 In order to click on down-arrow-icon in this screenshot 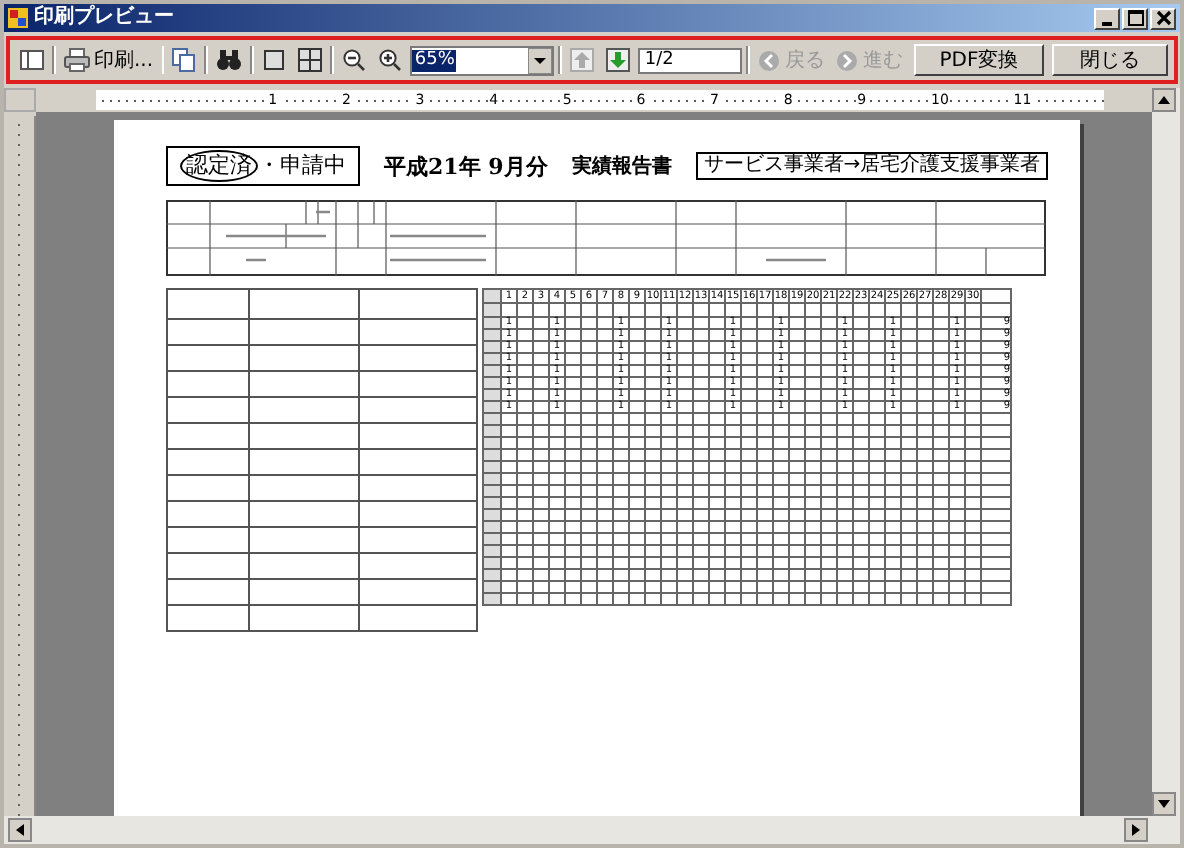, I will do `click(618, 60)`.